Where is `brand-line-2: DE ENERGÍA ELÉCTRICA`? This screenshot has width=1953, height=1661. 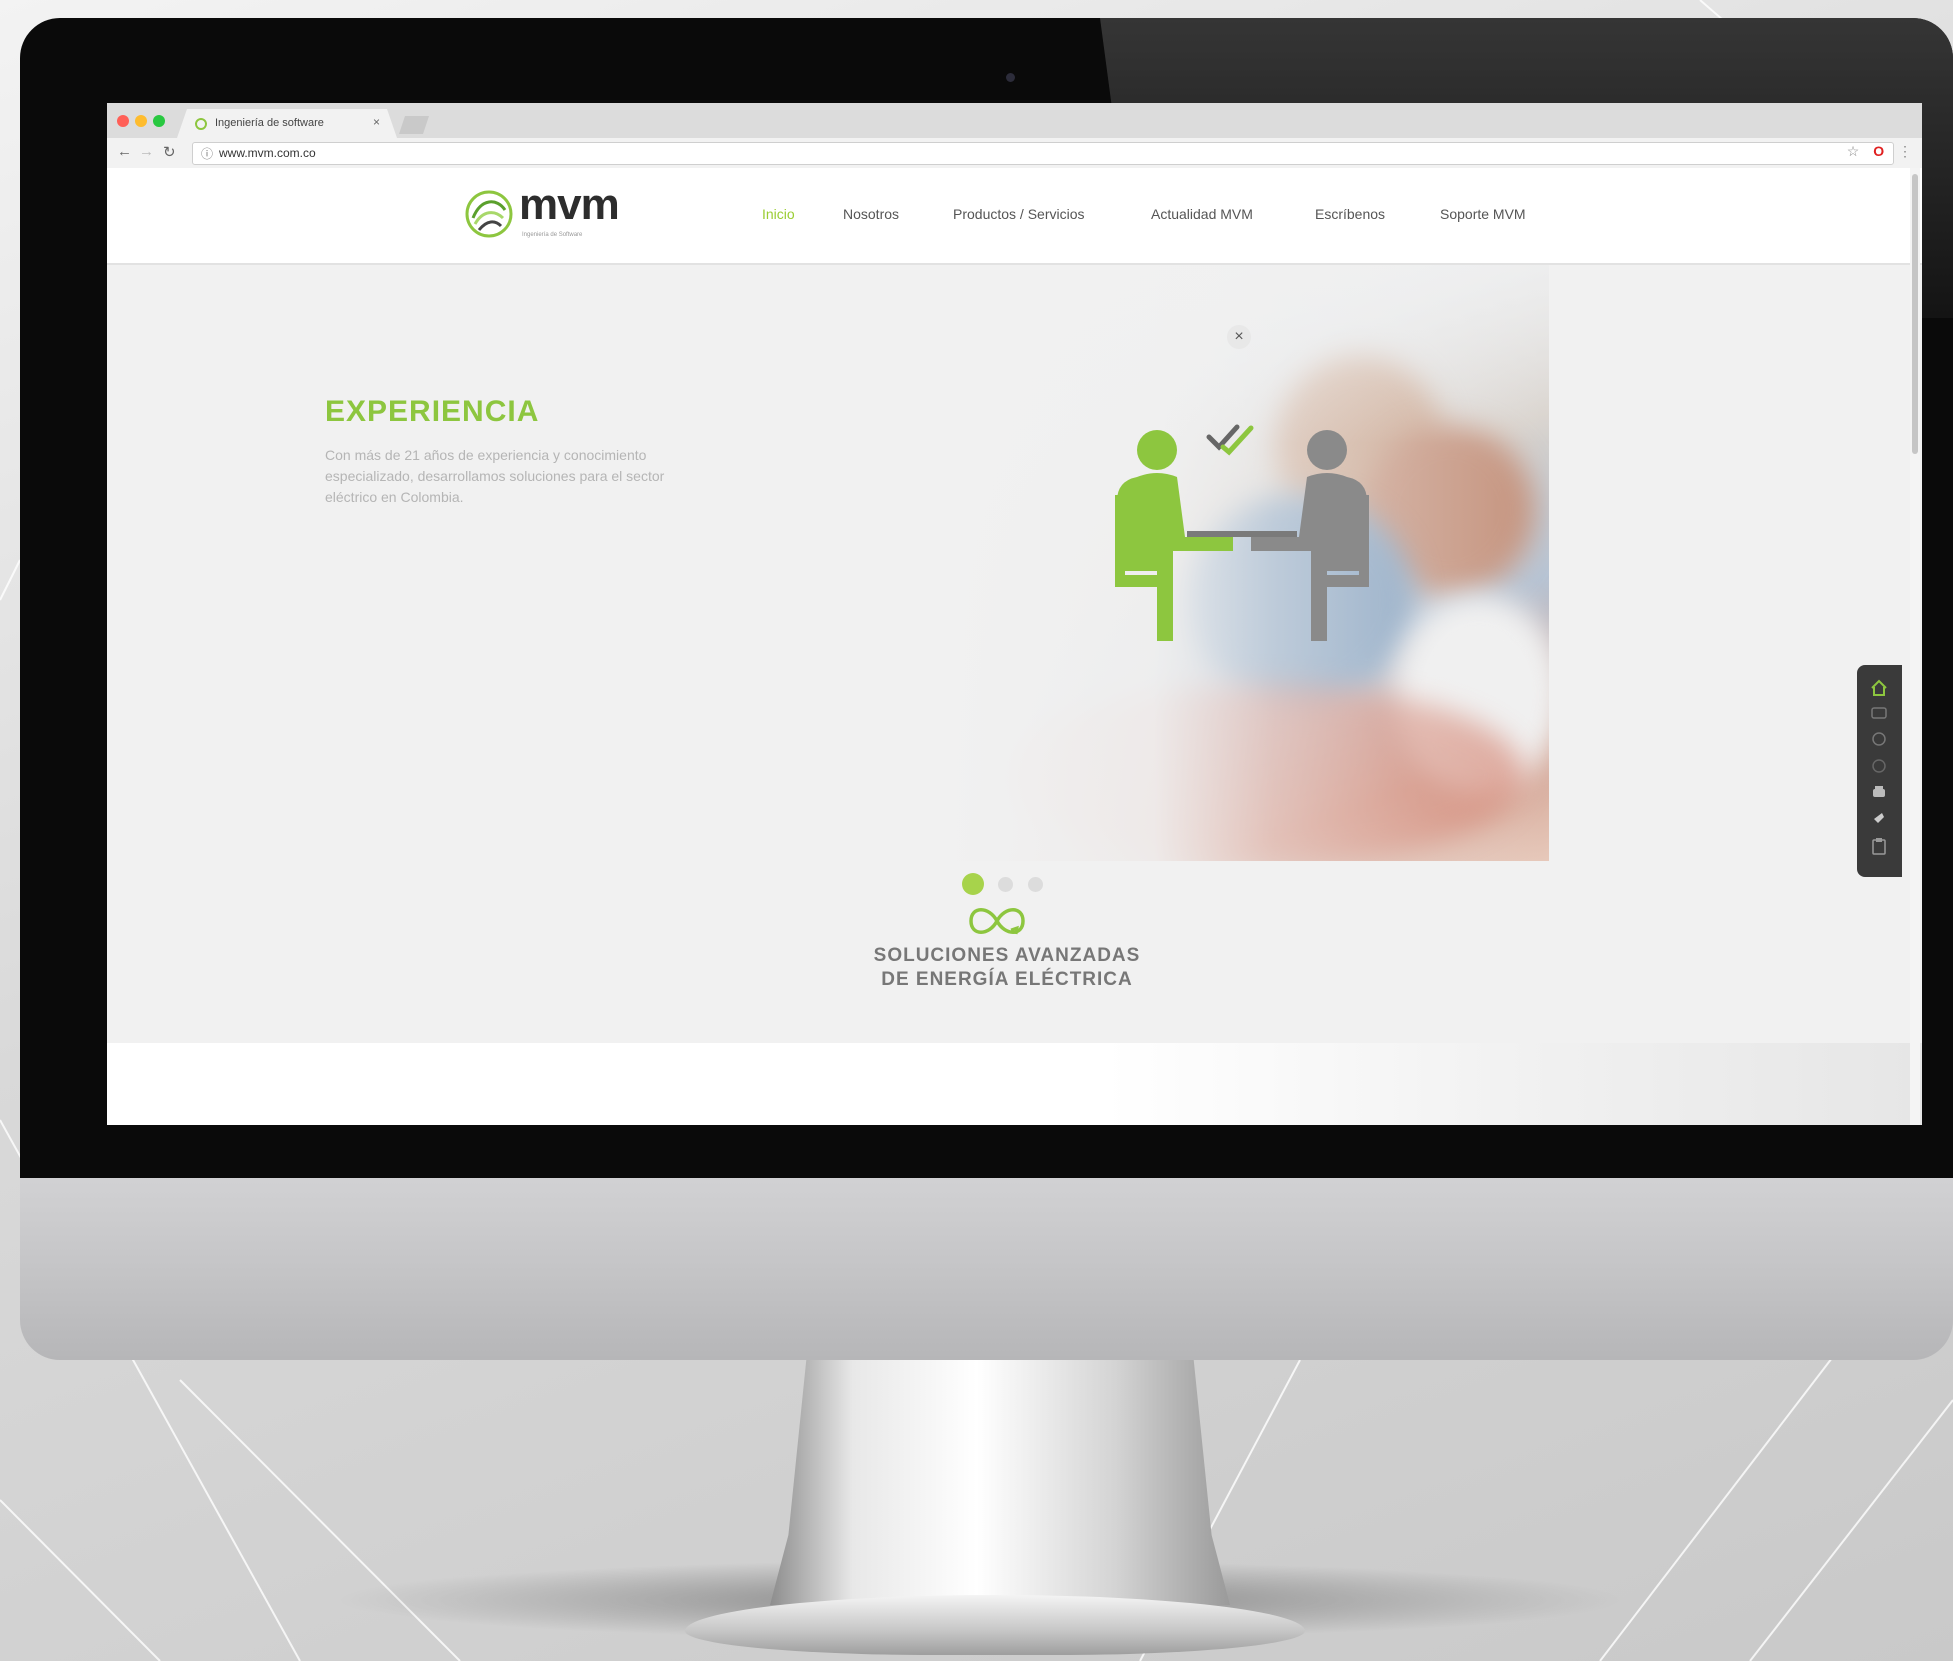 brand-line-2: DE ENERGÍA ELÉCTRICA is located at coordinates (1007, 979).